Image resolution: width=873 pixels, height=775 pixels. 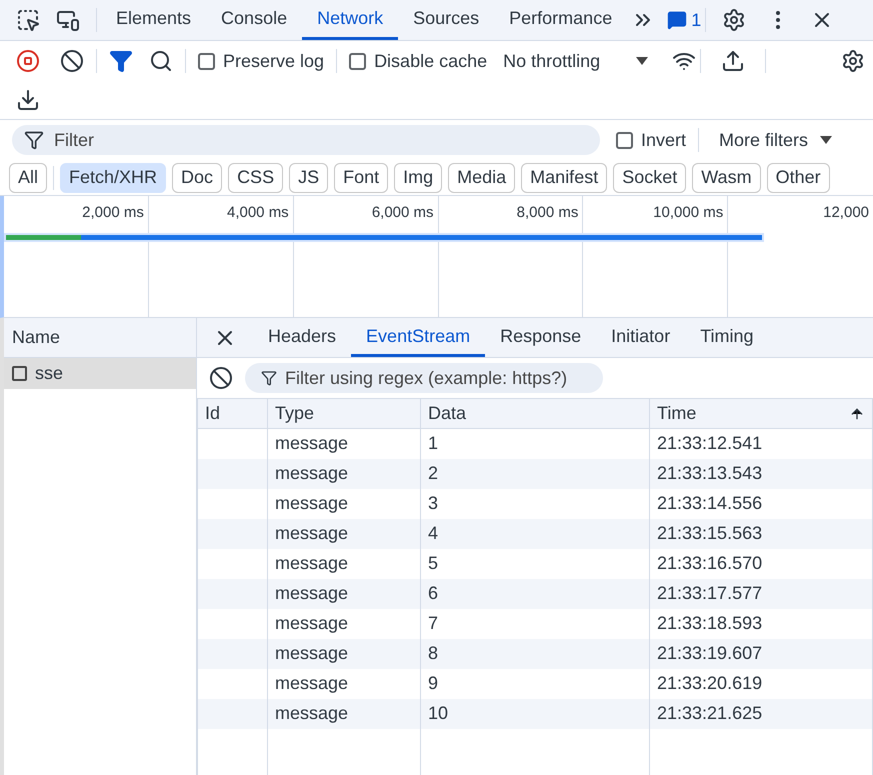 I want to click on detail-tab: Headers, so click(x=302, y=337).